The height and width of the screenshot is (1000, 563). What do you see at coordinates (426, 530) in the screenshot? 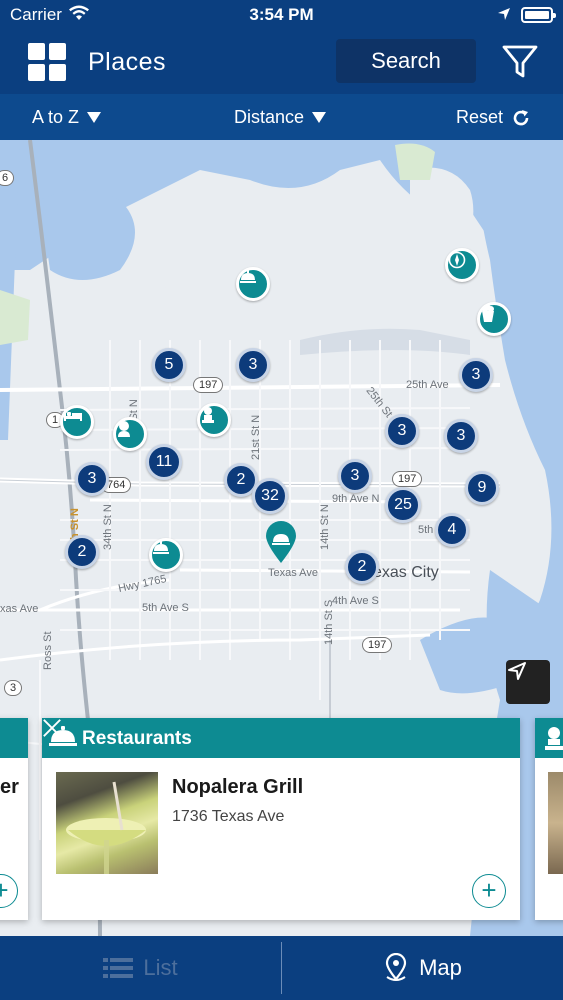
I see `street-label: 5th` at bounding box center [426, 530].